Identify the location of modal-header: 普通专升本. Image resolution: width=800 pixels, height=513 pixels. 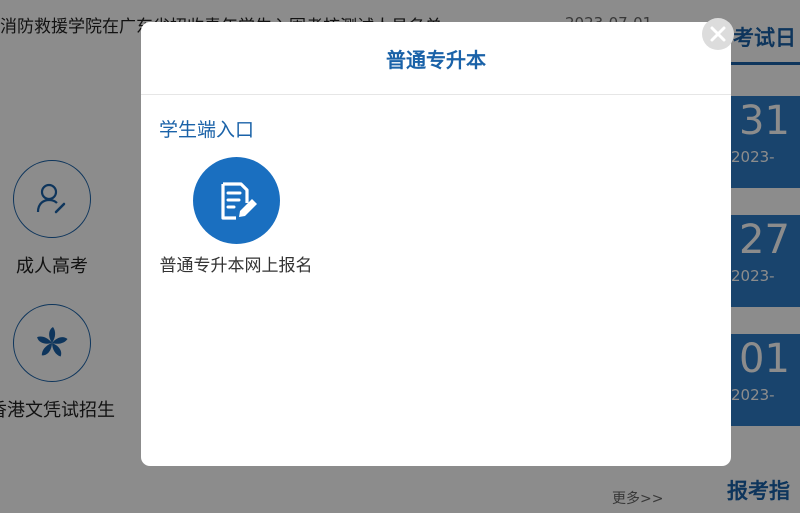
(436, 58).